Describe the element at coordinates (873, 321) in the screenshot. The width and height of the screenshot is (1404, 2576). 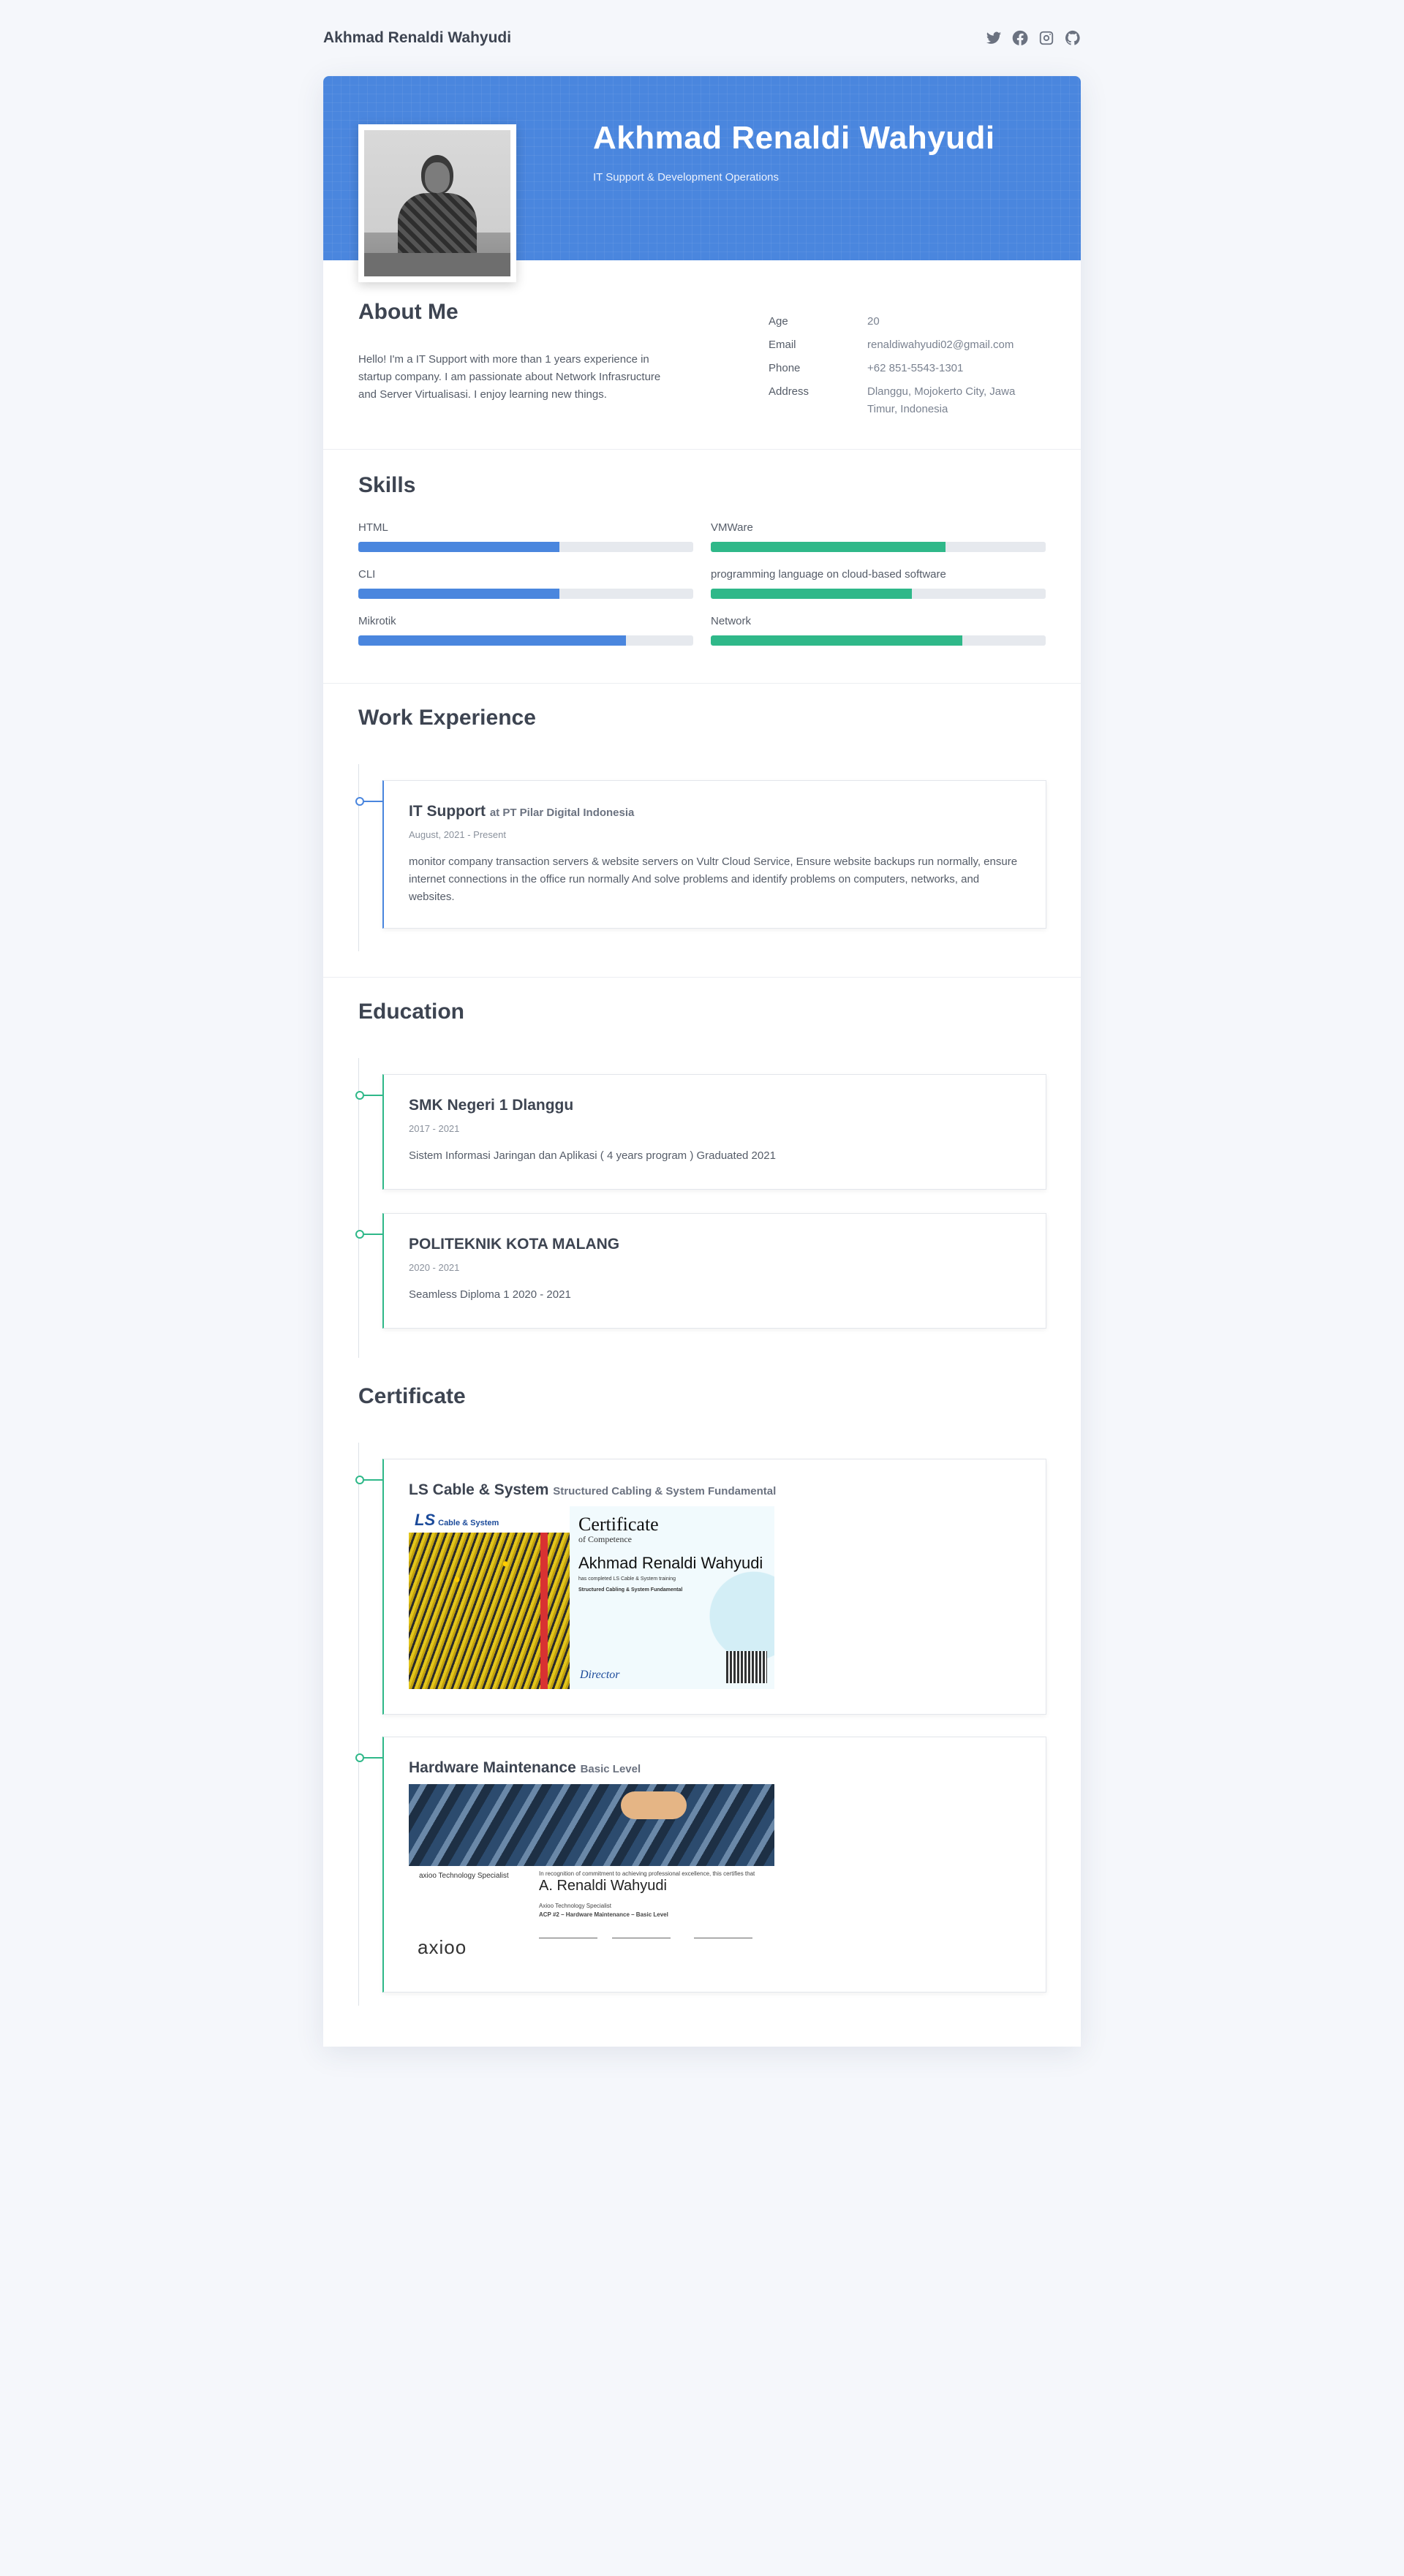
I see `info-value: 20` at that location.